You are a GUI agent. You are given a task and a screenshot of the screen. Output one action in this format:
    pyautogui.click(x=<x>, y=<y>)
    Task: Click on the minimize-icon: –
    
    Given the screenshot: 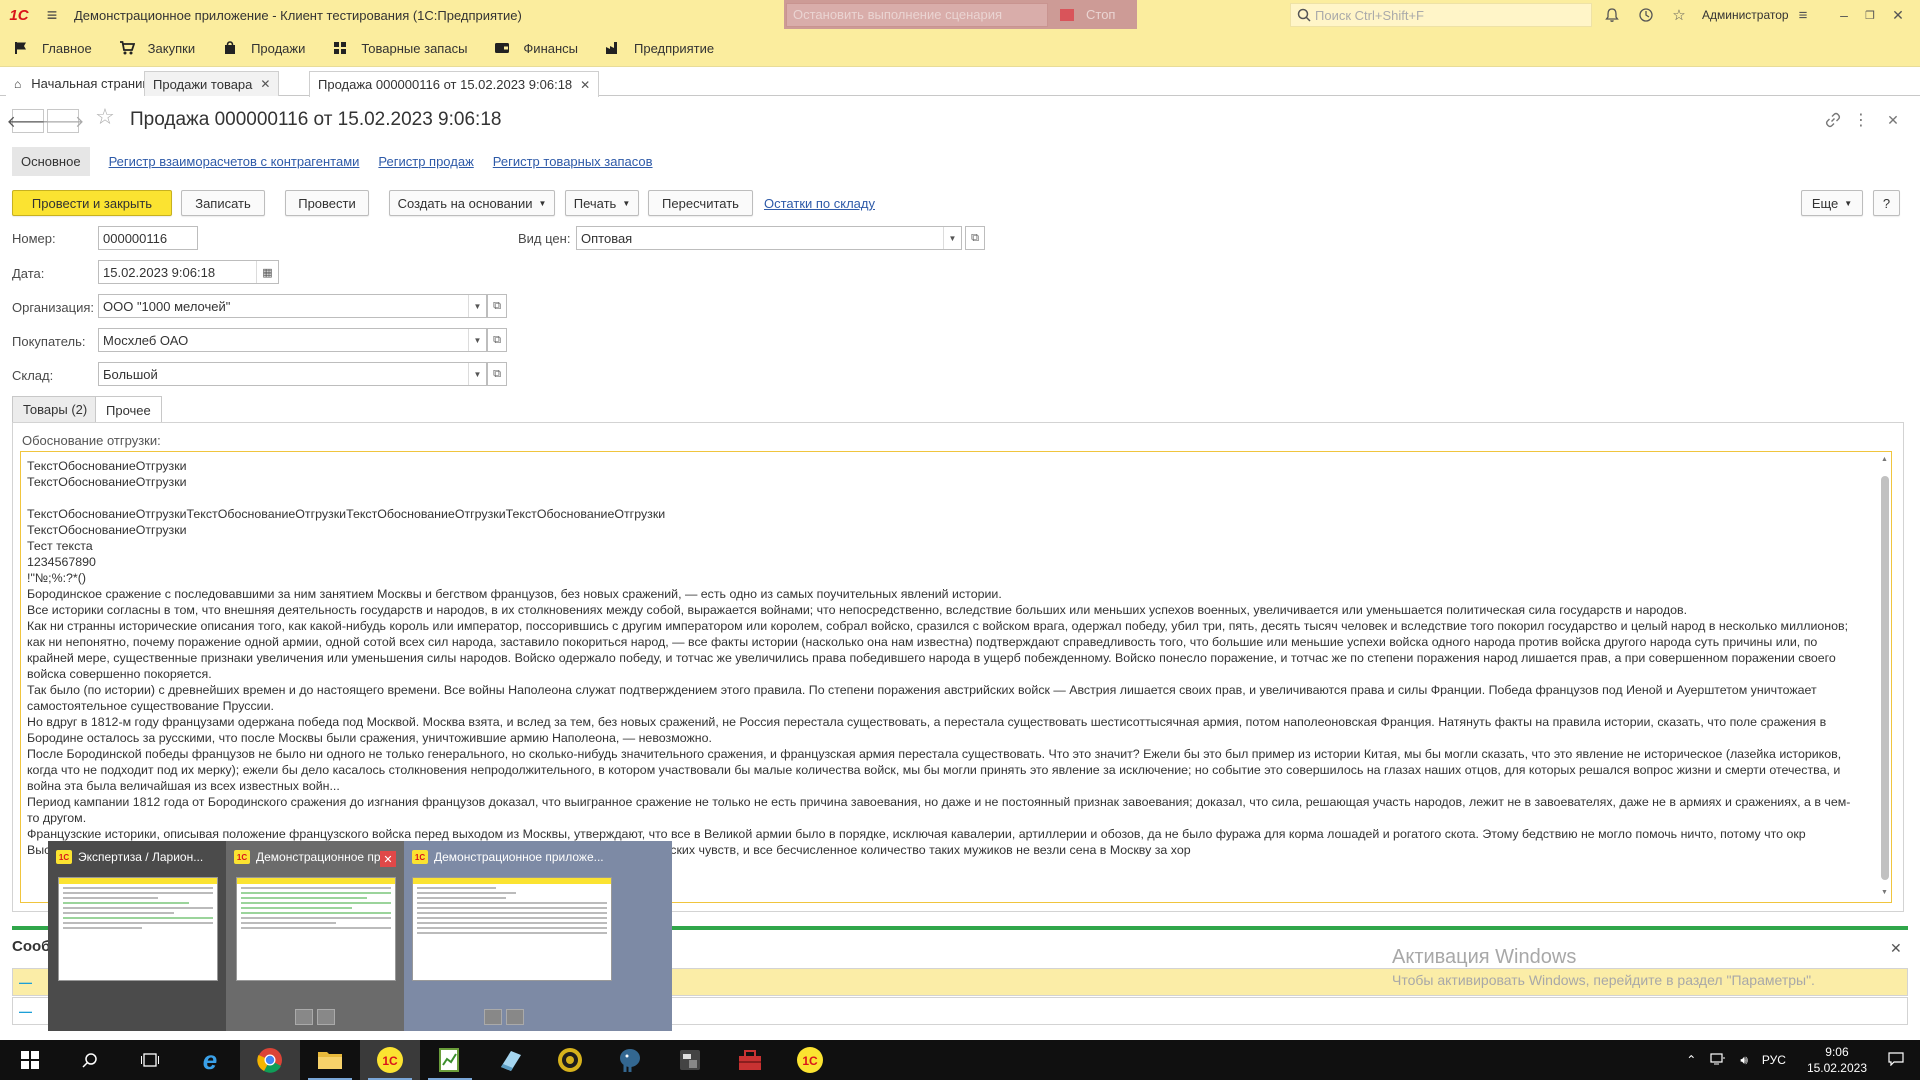 What is the action you would take?
    pyautogui.click(x=1844, y=15)
    